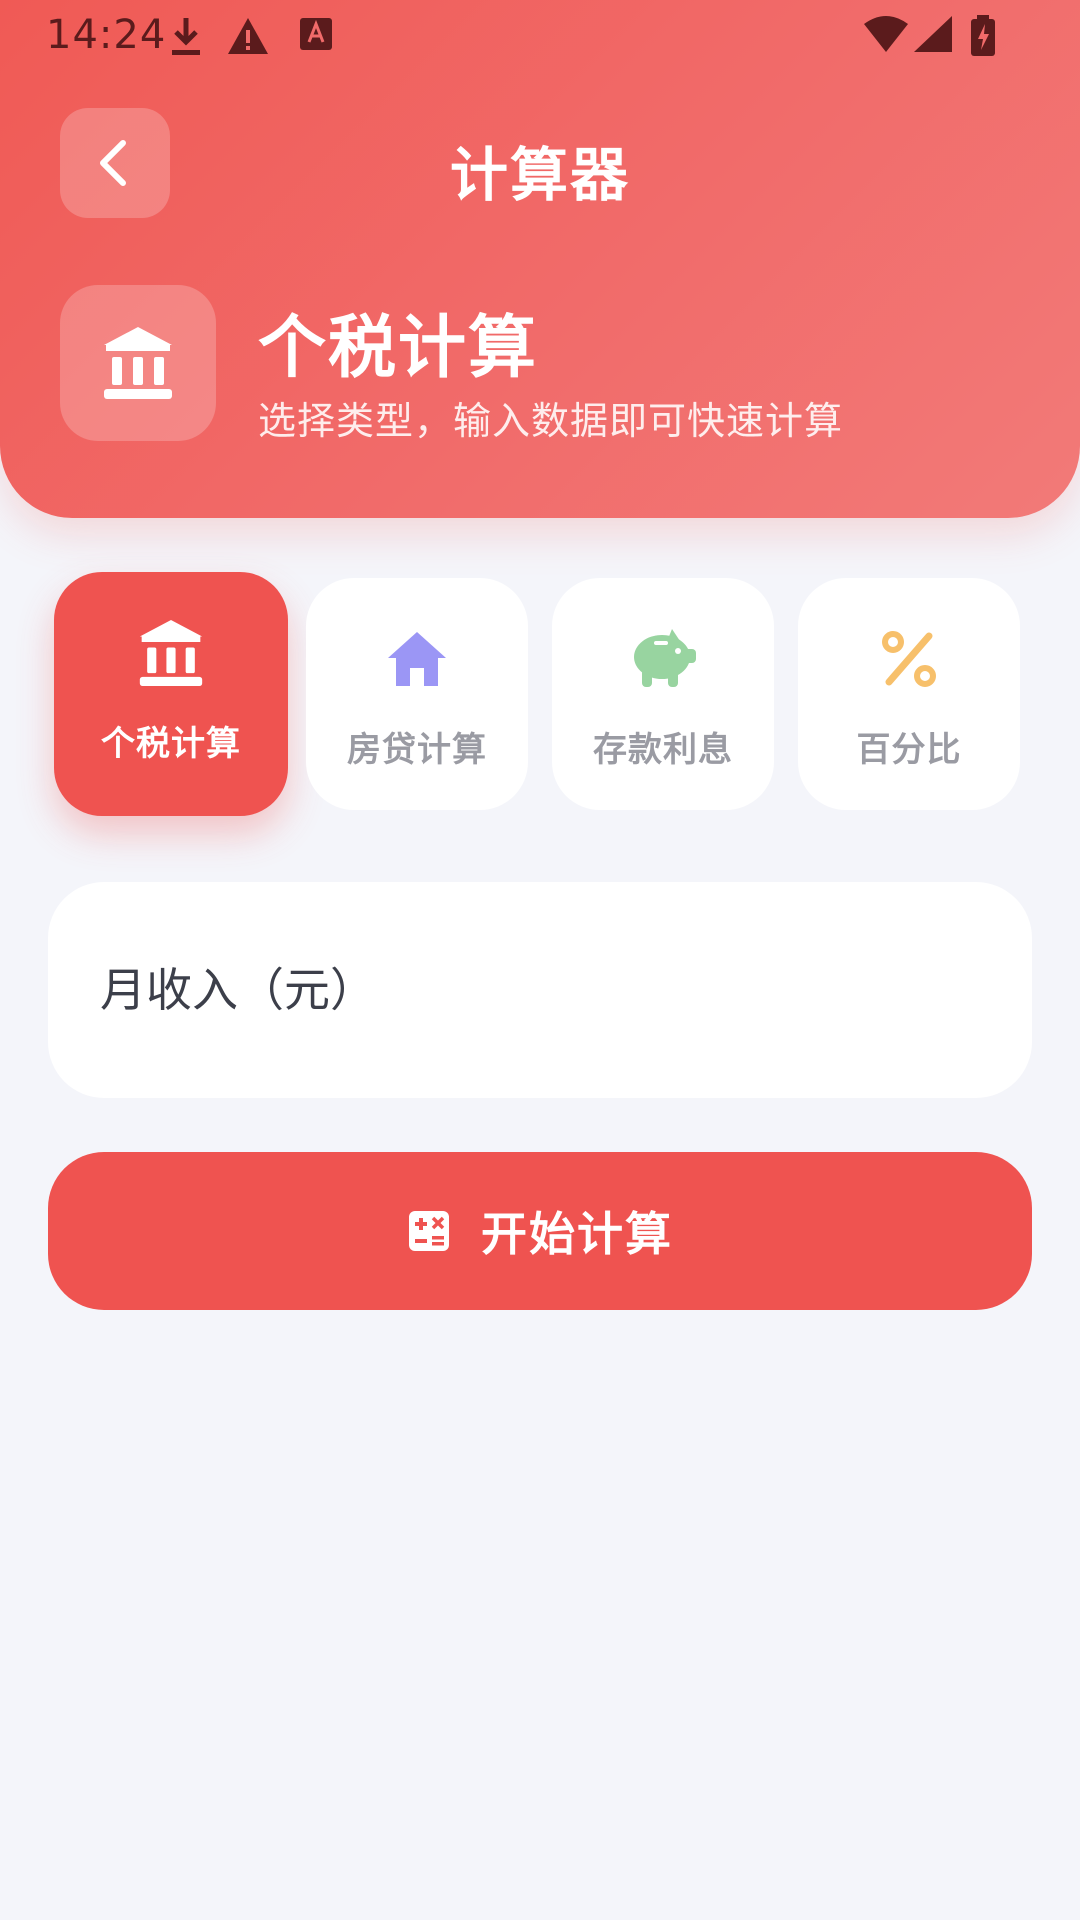  What do you see at coordinates (248, 36) in the screenshot?
I see `warning-icon` at bounding box center [248, 36].